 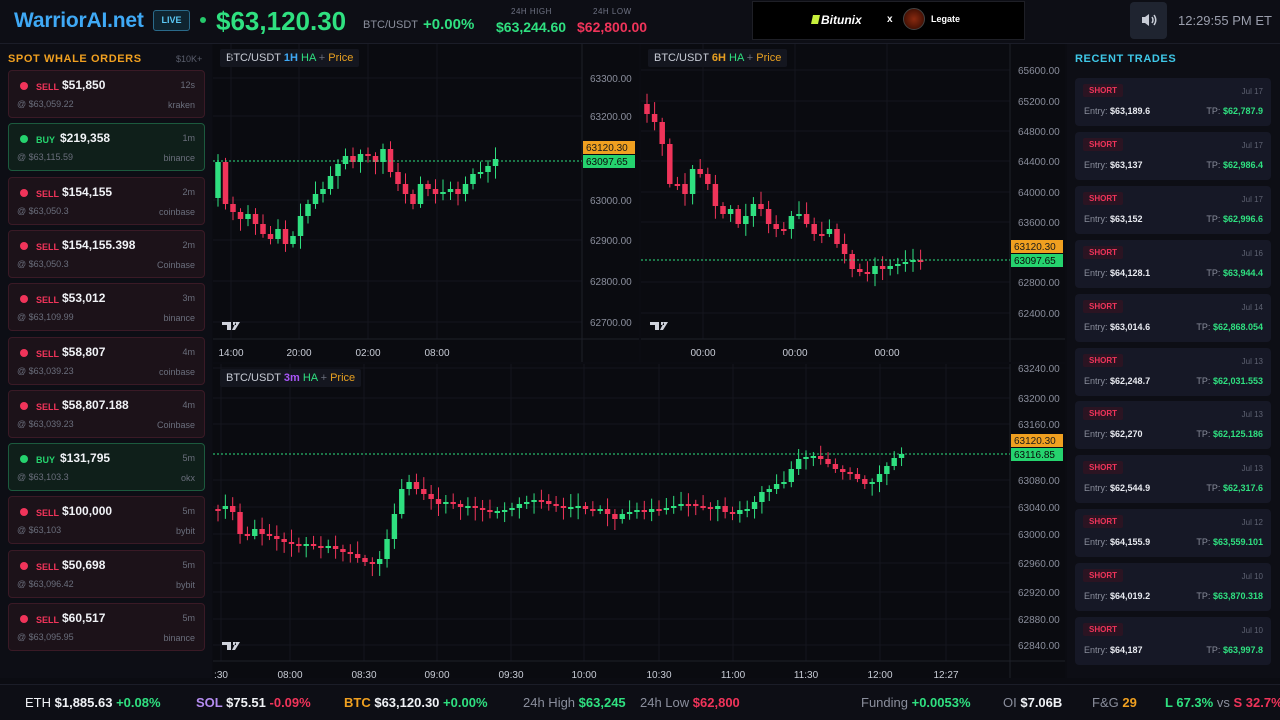 I want to click on high-label: 24H HIGH, so click(x=531, y=11).